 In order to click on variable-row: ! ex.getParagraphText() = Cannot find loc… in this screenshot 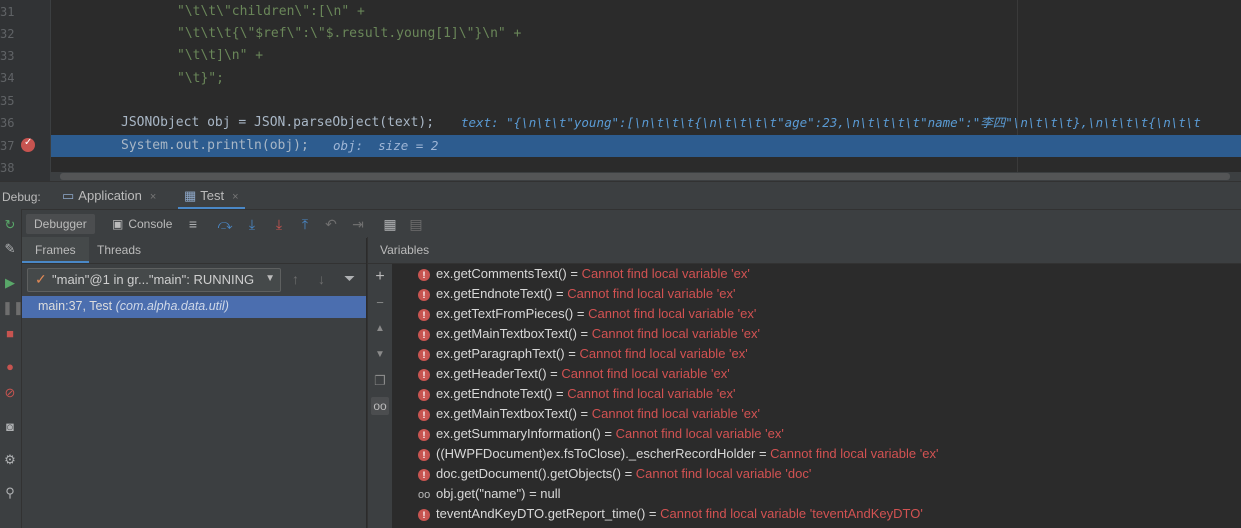, I will do `click(583, 354)`.